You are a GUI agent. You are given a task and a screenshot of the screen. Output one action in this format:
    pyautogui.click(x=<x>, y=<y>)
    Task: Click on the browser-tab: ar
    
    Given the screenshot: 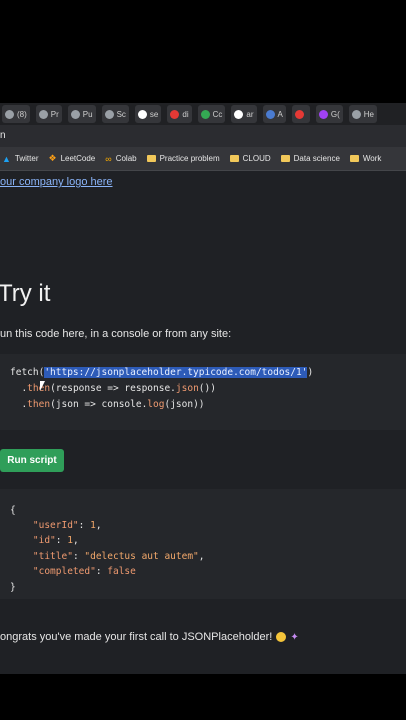 What is the action you would take?
    pyautogui.click(x=244, y=114)
    